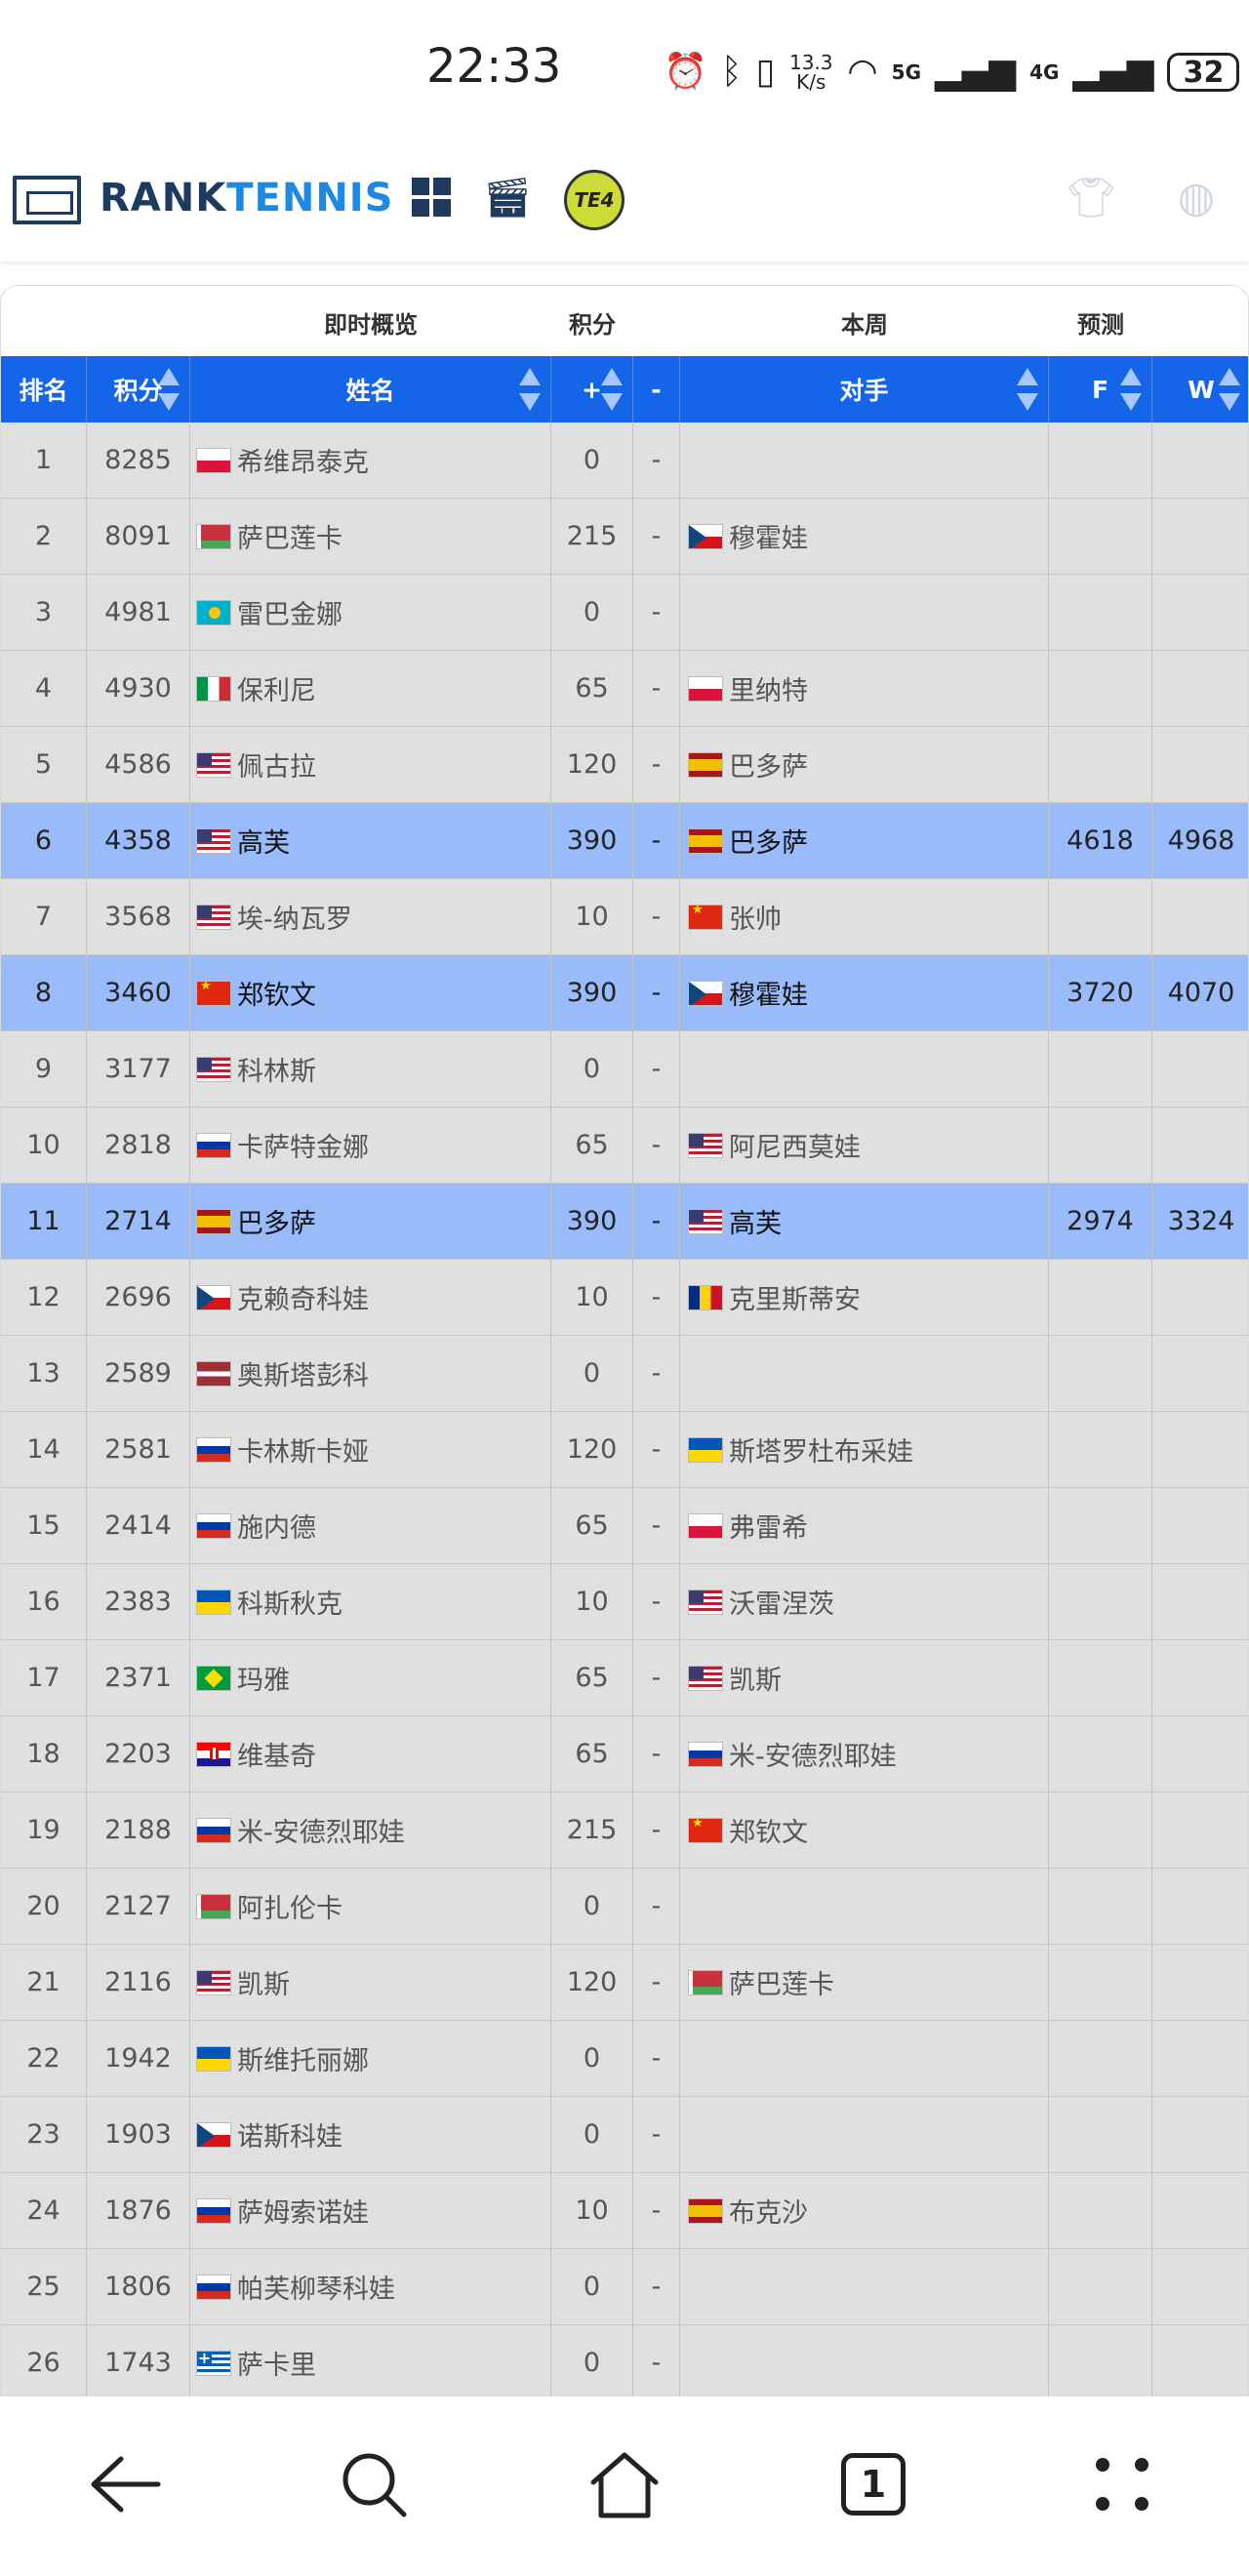 This screenshot has width=1249, height=2576. I want to click on table-row: 20 2127 阿扎伦卡 0-, so click(624, 1907).